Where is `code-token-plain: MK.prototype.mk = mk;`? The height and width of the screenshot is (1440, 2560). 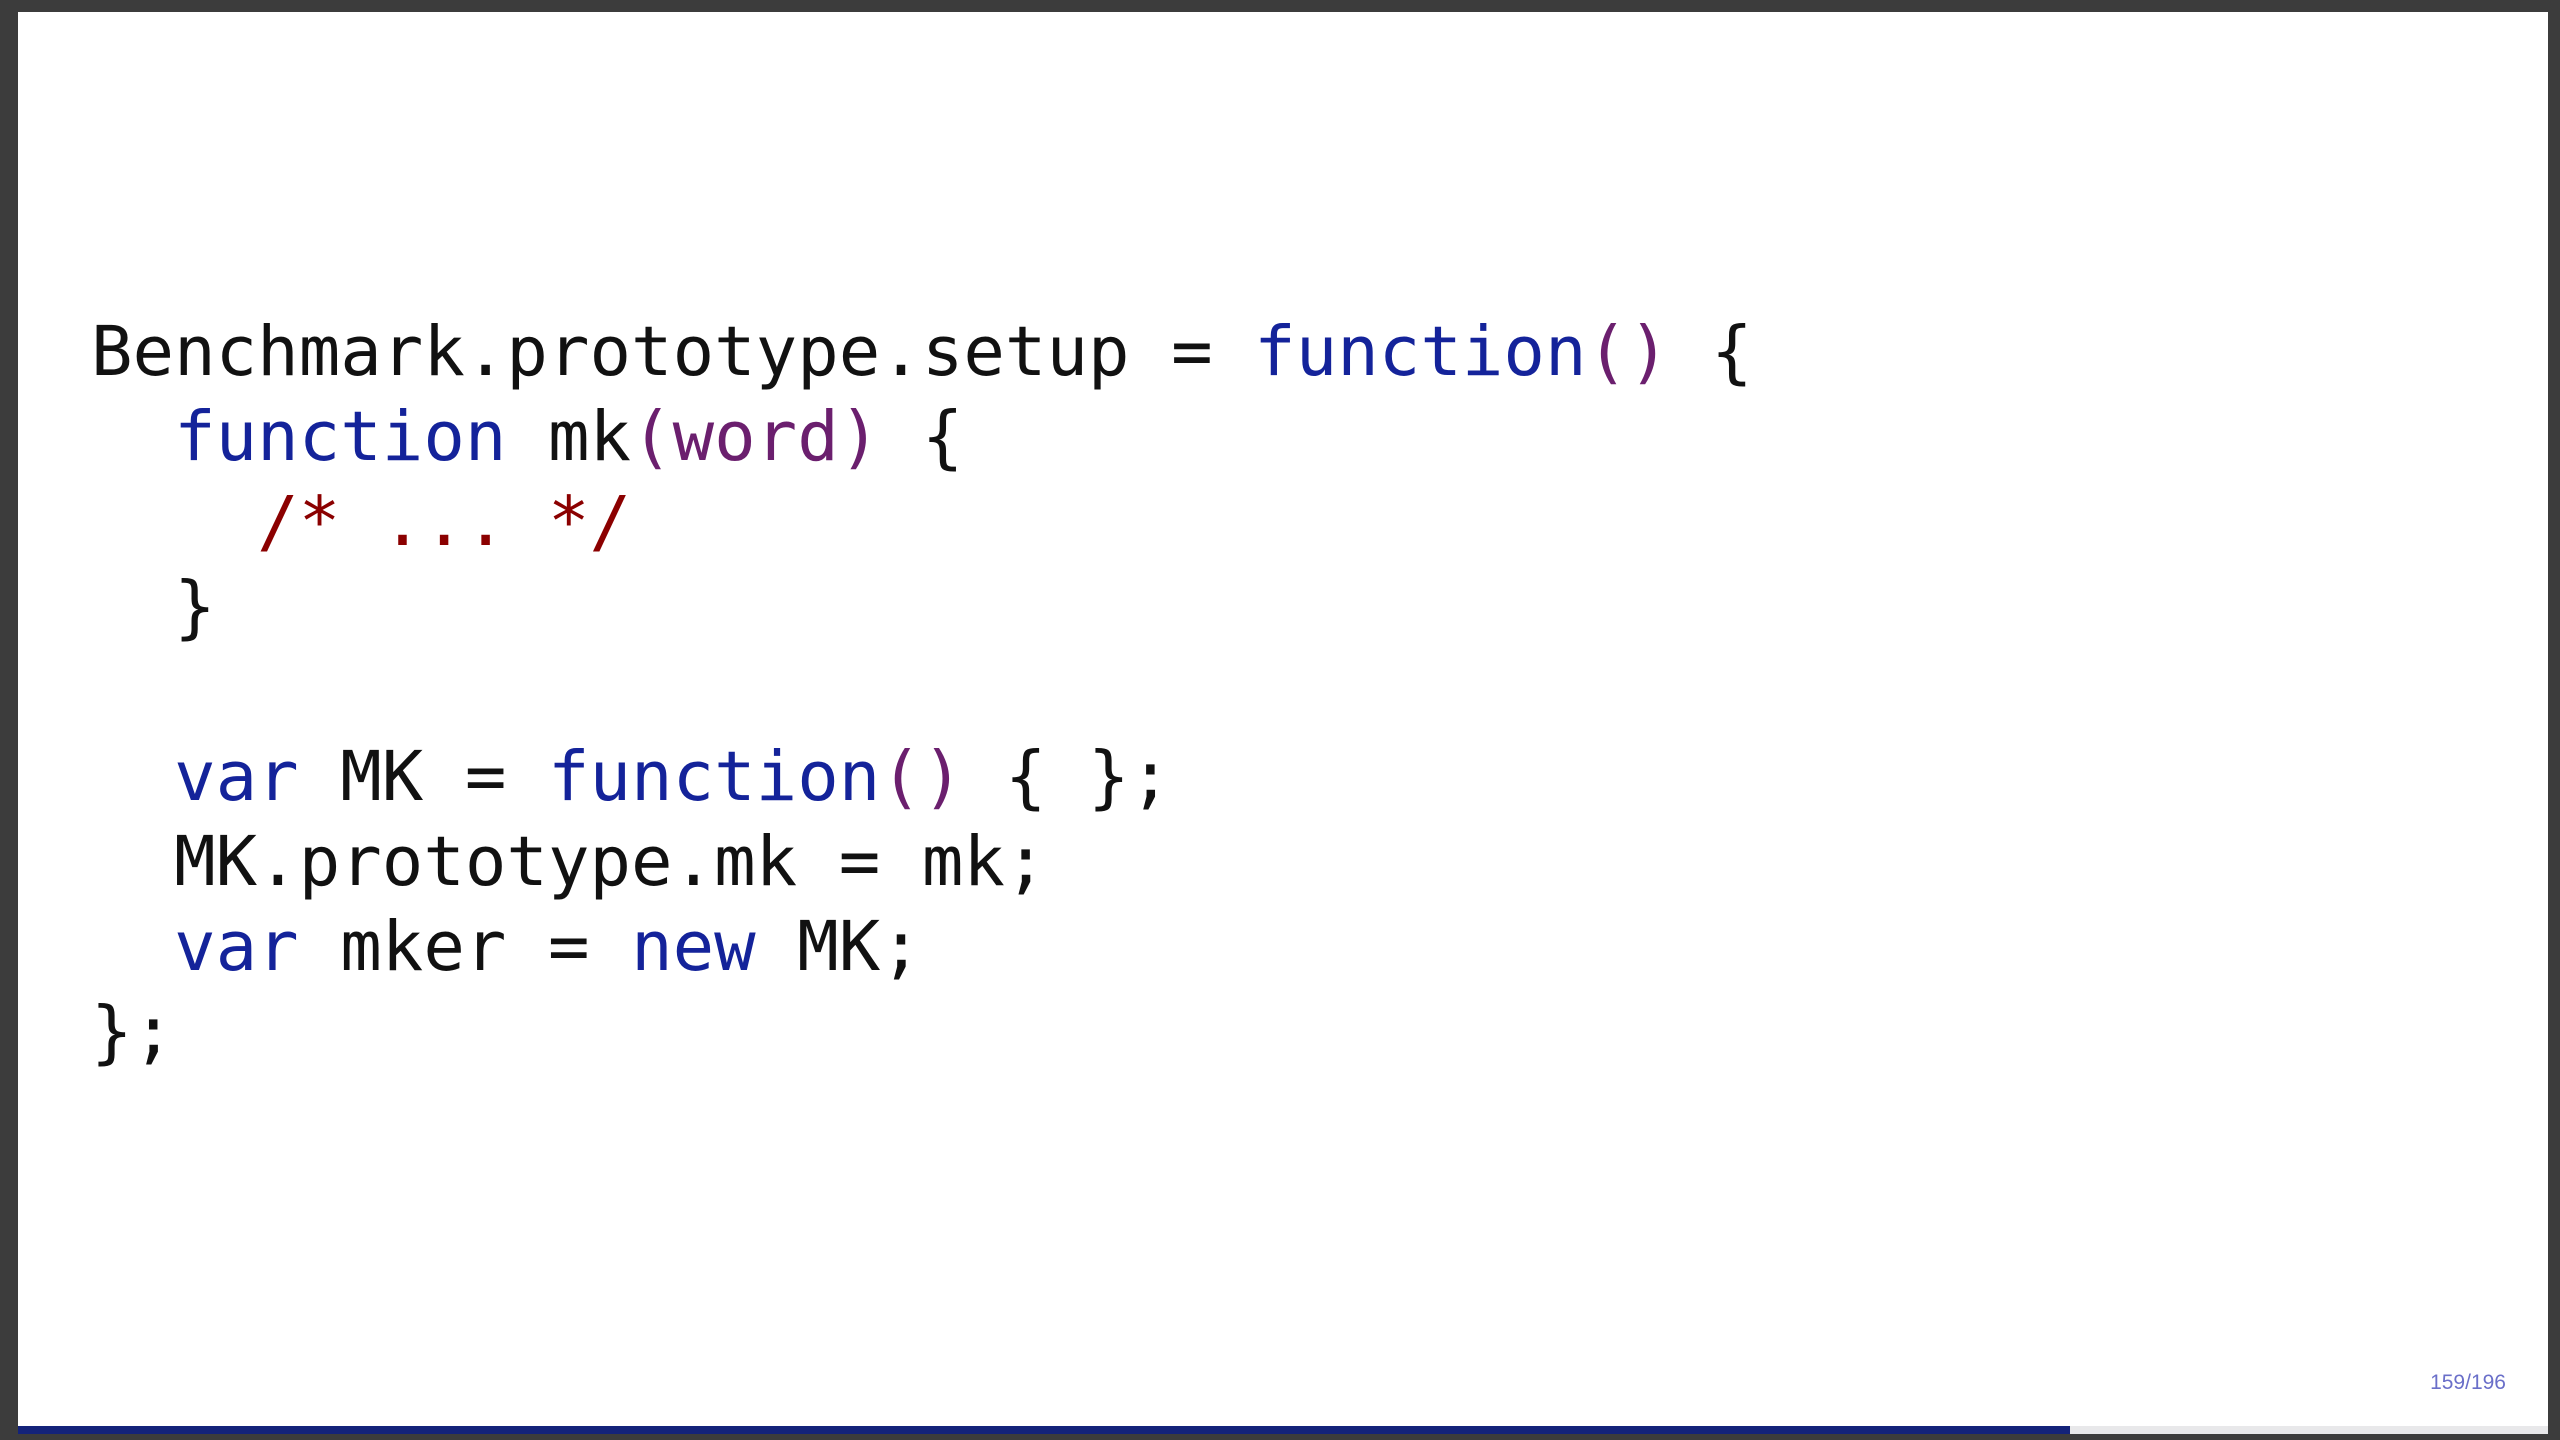
code-token-plain: MK.prototype.mk = mk; is located at coordinates (569, 862).